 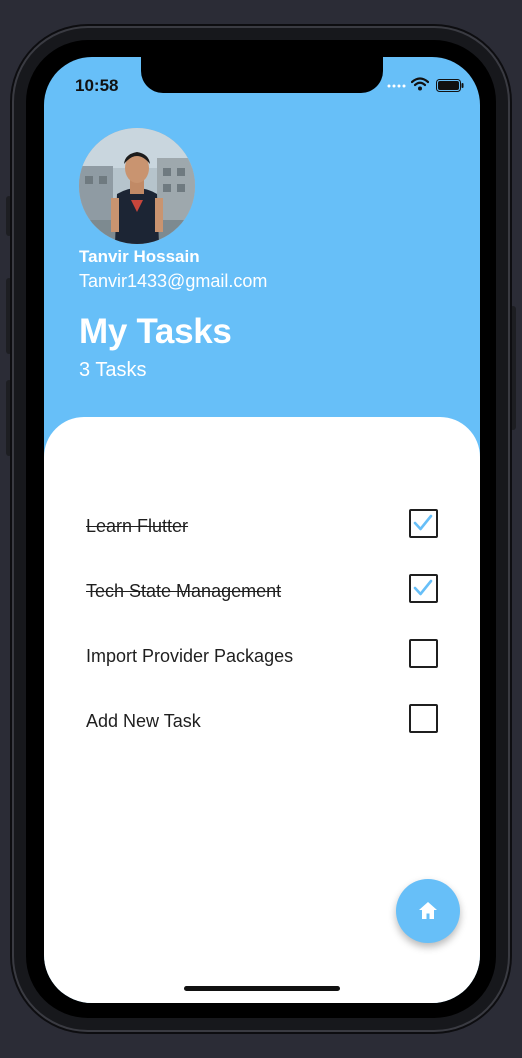 I want to click on task-label: Import Provider Packages, so click(x=190, y=656).